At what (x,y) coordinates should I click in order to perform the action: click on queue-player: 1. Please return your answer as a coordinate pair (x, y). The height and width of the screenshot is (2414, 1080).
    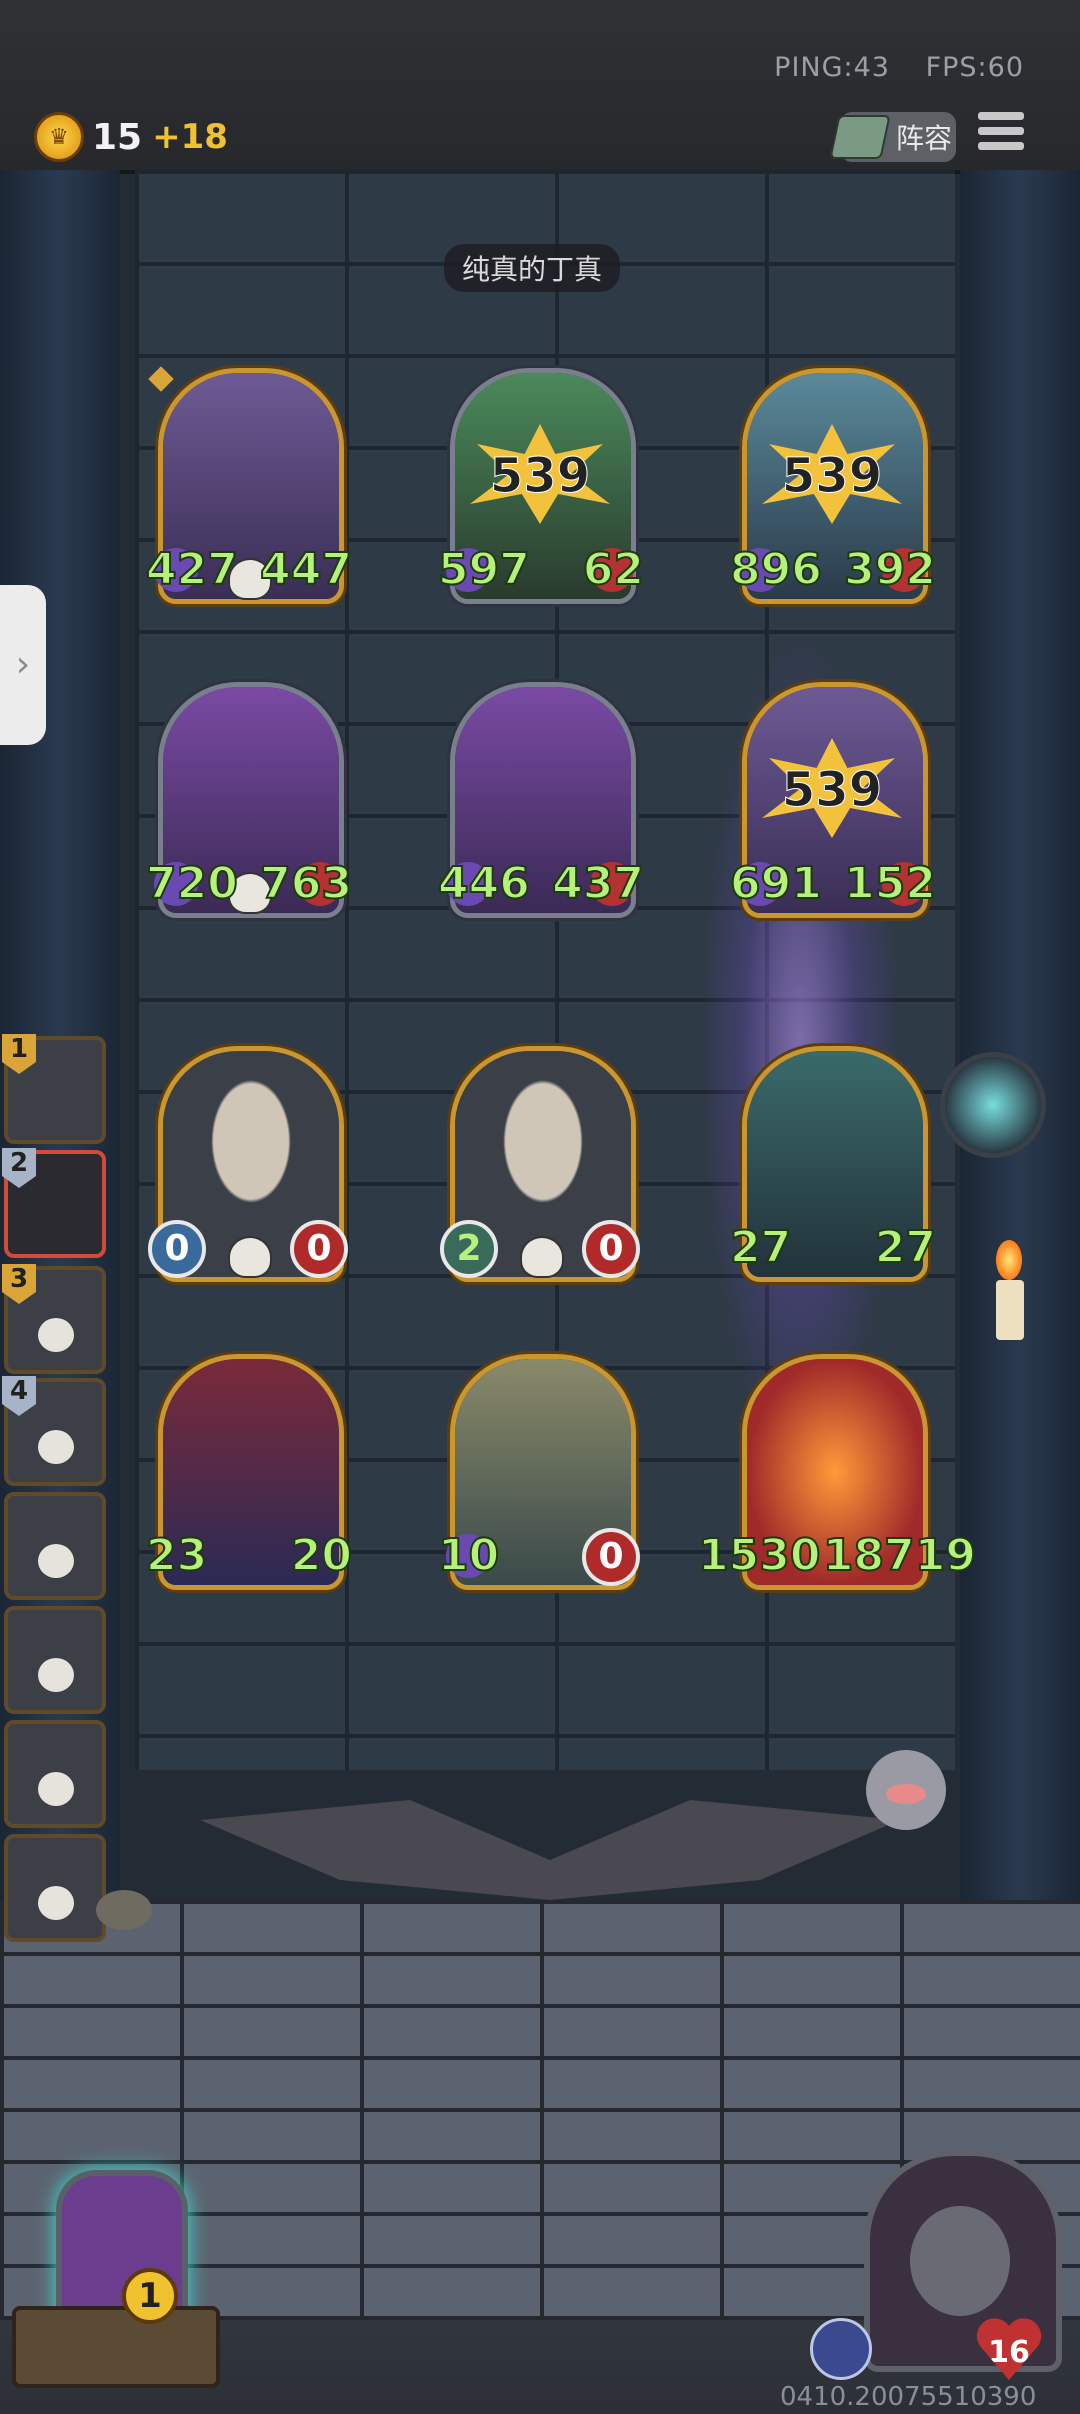
    Looking at the image, I should click on (54, 1089).